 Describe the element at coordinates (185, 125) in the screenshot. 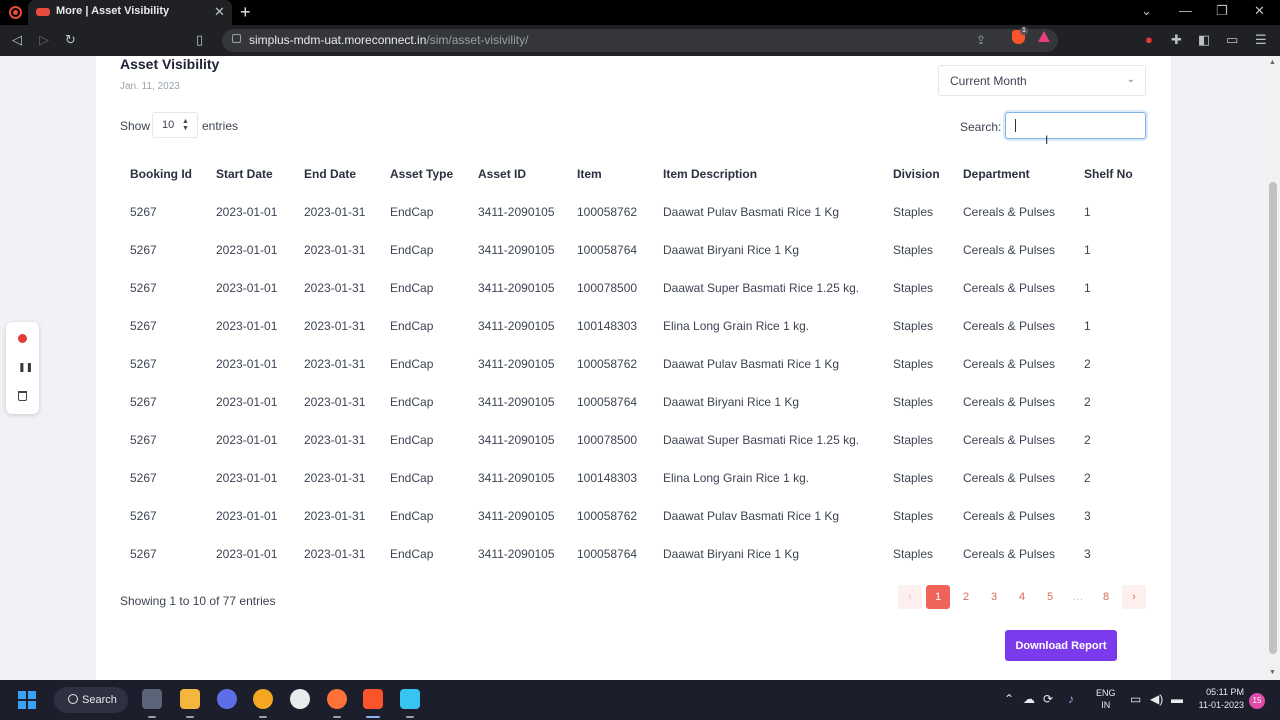

I see `up-down-arrows-icon: ▲ ▼` at that location.